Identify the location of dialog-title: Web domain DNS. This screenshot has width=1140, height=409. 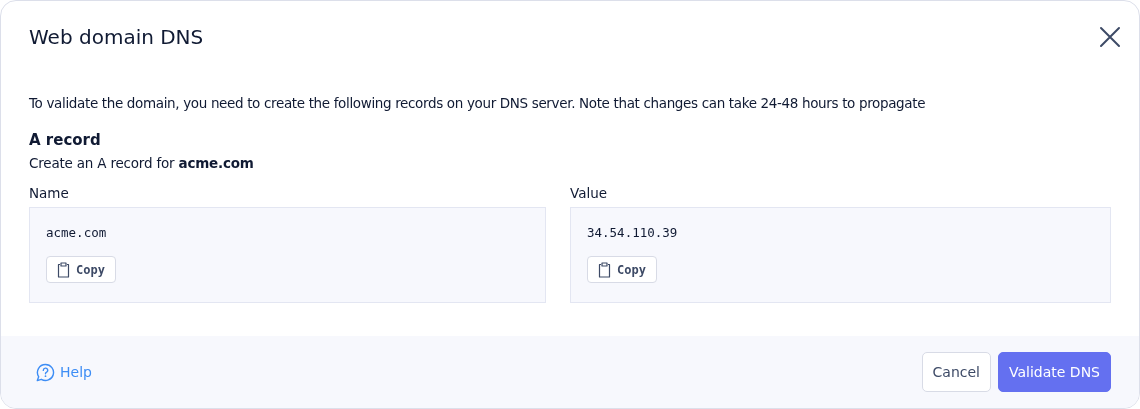
(116, 37).